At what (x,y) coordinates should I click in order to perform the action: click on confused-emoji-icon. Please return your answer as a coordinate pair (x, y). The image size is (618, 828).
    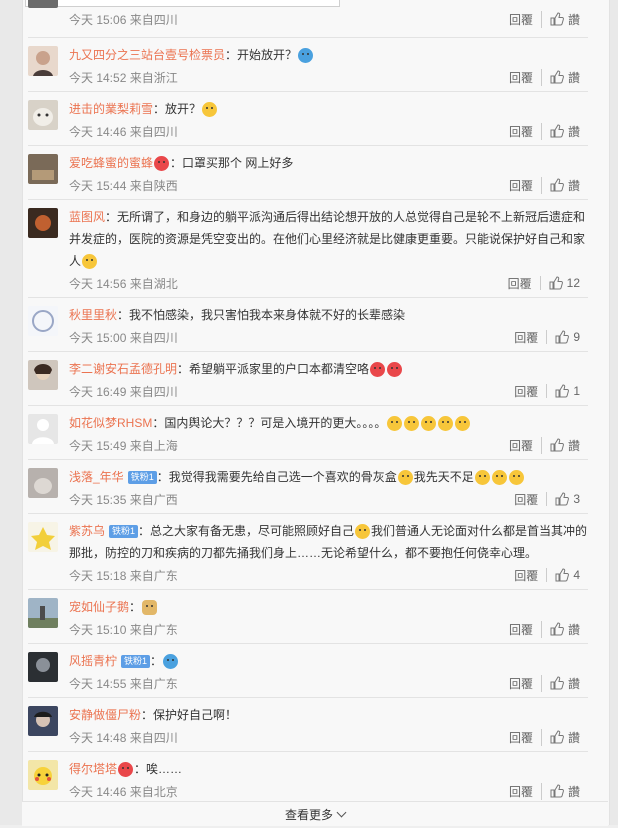
    Looking at the image, I should click on (412, 424).